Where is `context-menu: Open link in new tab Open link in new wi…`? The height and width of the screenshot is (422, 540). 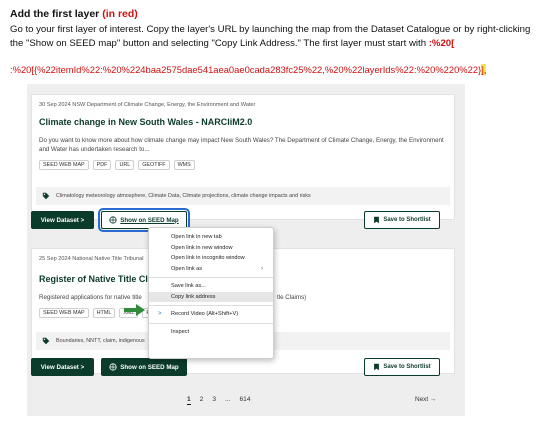
context-menu: Open link in new tab Open link in new wi… is located at coordinates (211, 293).